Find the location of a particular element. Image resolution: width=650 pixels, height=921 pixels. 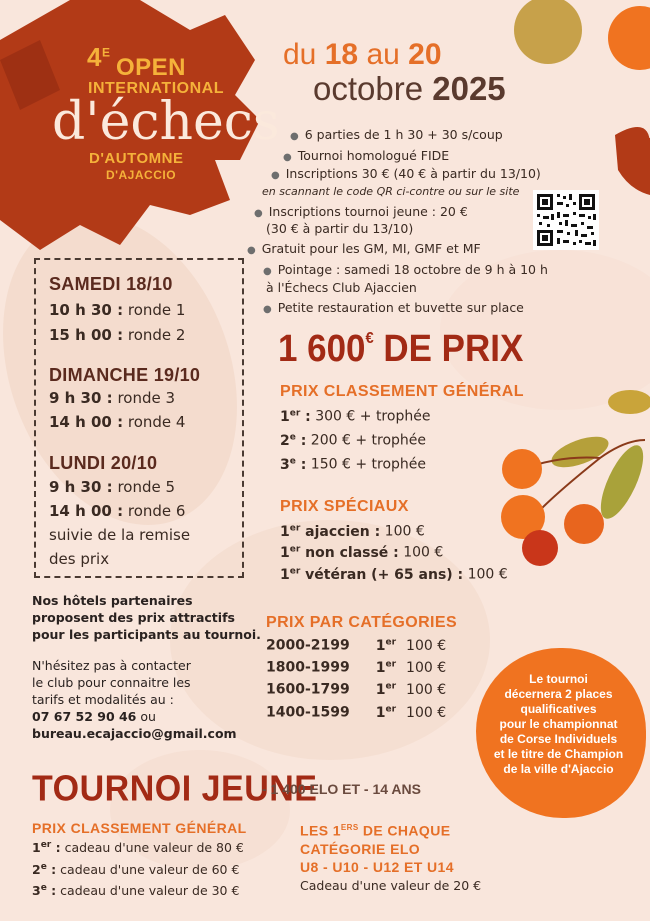

info-pointage-2: à l'Échecs Club Ajaccien is located at coordinates (341, 287).